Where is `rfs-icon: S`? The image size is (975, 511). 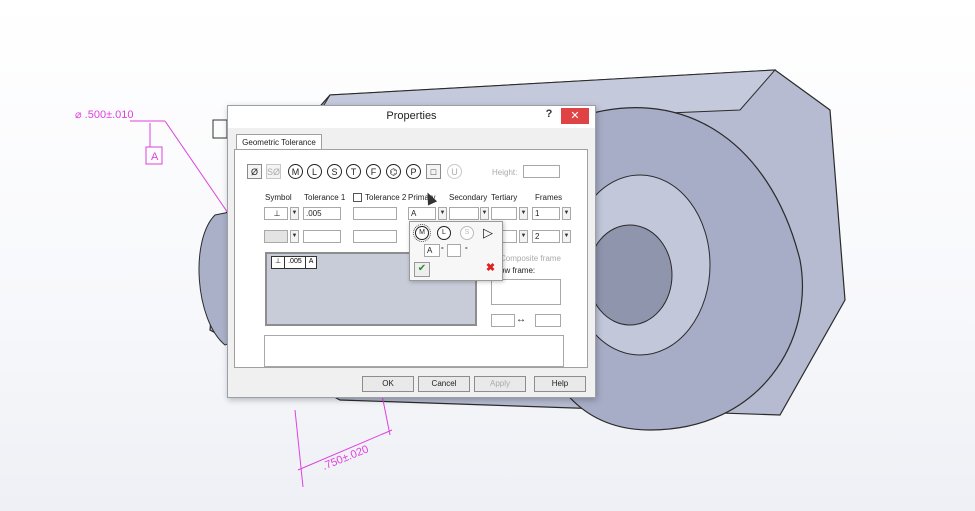 rfs-icon: S is located at coordinates (334, 171).